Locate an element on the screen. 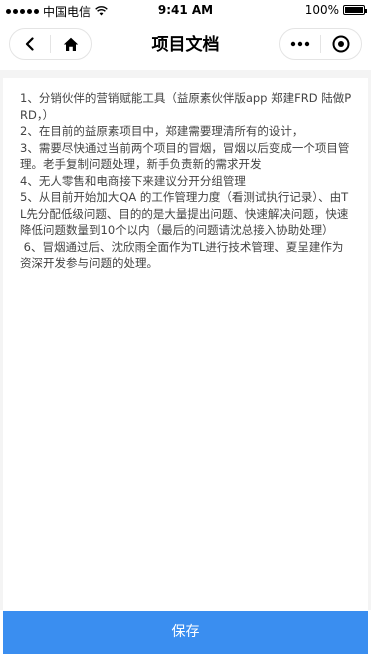 This screenshot has height=654, width=371. document-paragraph: 1、分销伙伴的营销赋能工具（益原素伙伴版app 郑建FRD 陆做PRD，） is located at coordinates (186, 106).